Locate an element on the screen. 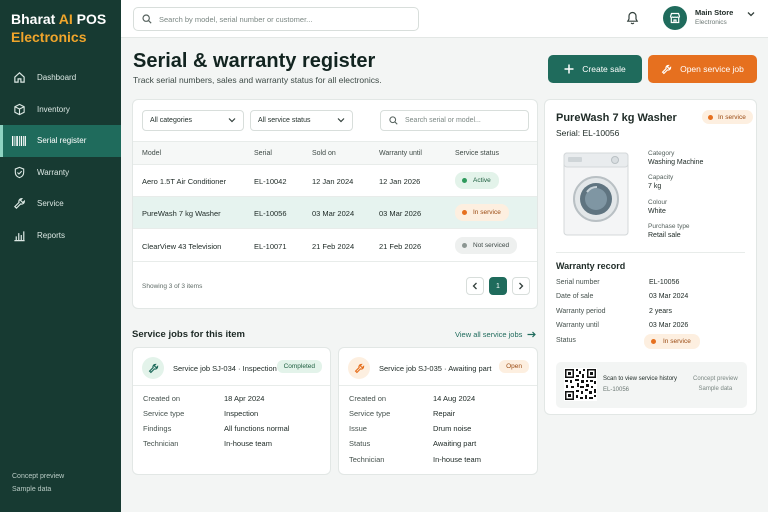 Image resolution: width=768 pixels, height=512 pixels. brand-logo: Bharat AI POS Electronics is located at coordinates (58, 28).